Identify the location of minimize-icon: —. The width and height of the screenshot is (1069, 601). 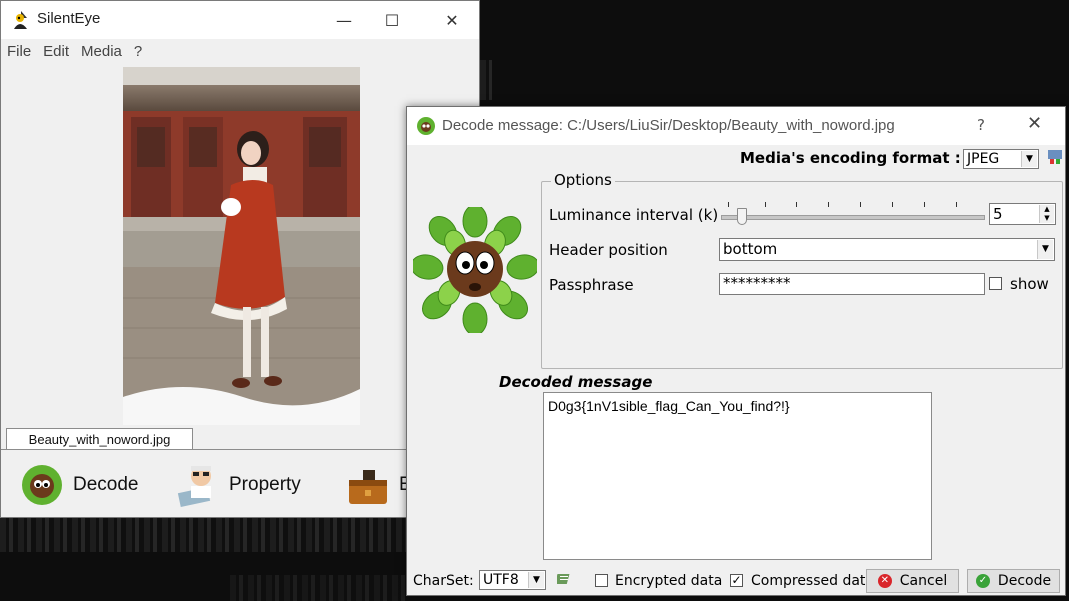
(344, 20).